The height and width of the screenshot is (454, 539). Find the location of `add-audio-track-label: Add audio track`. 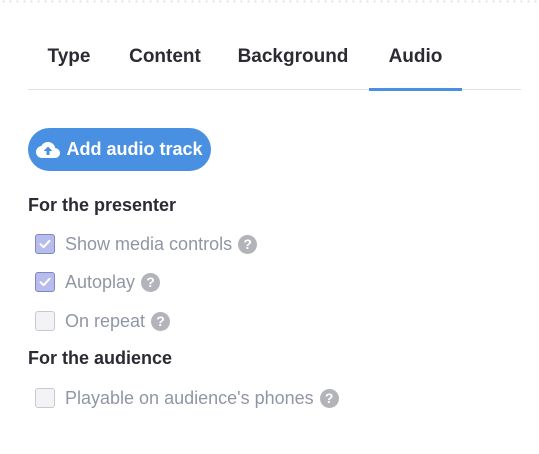

add-audio-track-label: Add audio track is located at coordinates (134, 149).